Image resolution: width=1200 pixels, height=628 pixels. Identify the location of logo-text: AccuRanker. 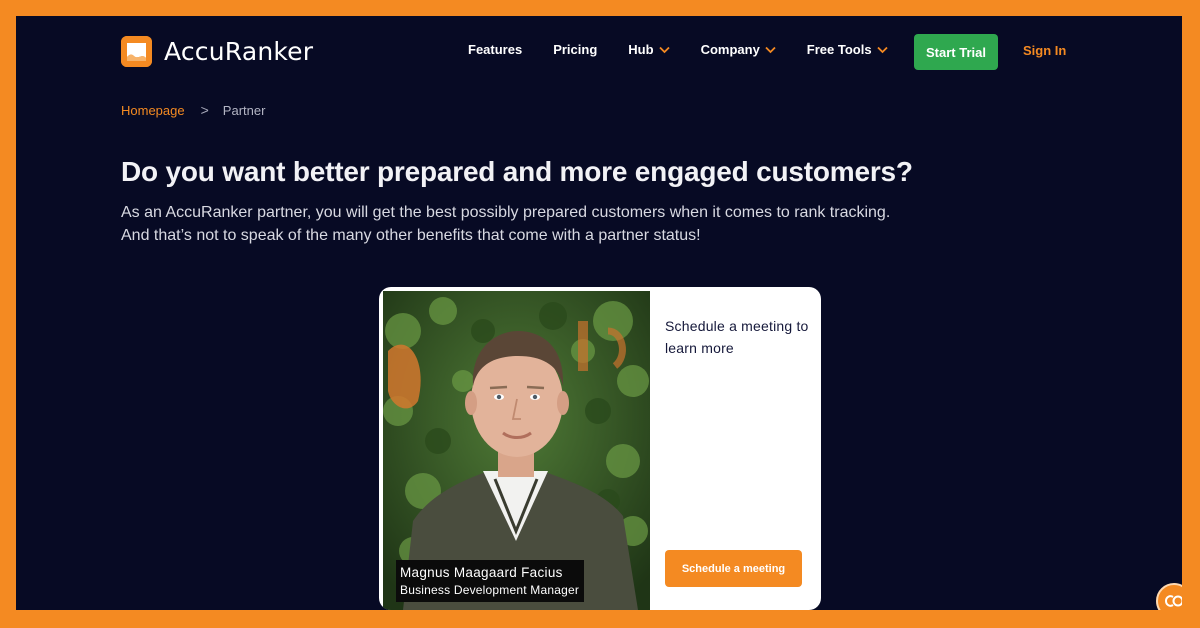
(239, 51).